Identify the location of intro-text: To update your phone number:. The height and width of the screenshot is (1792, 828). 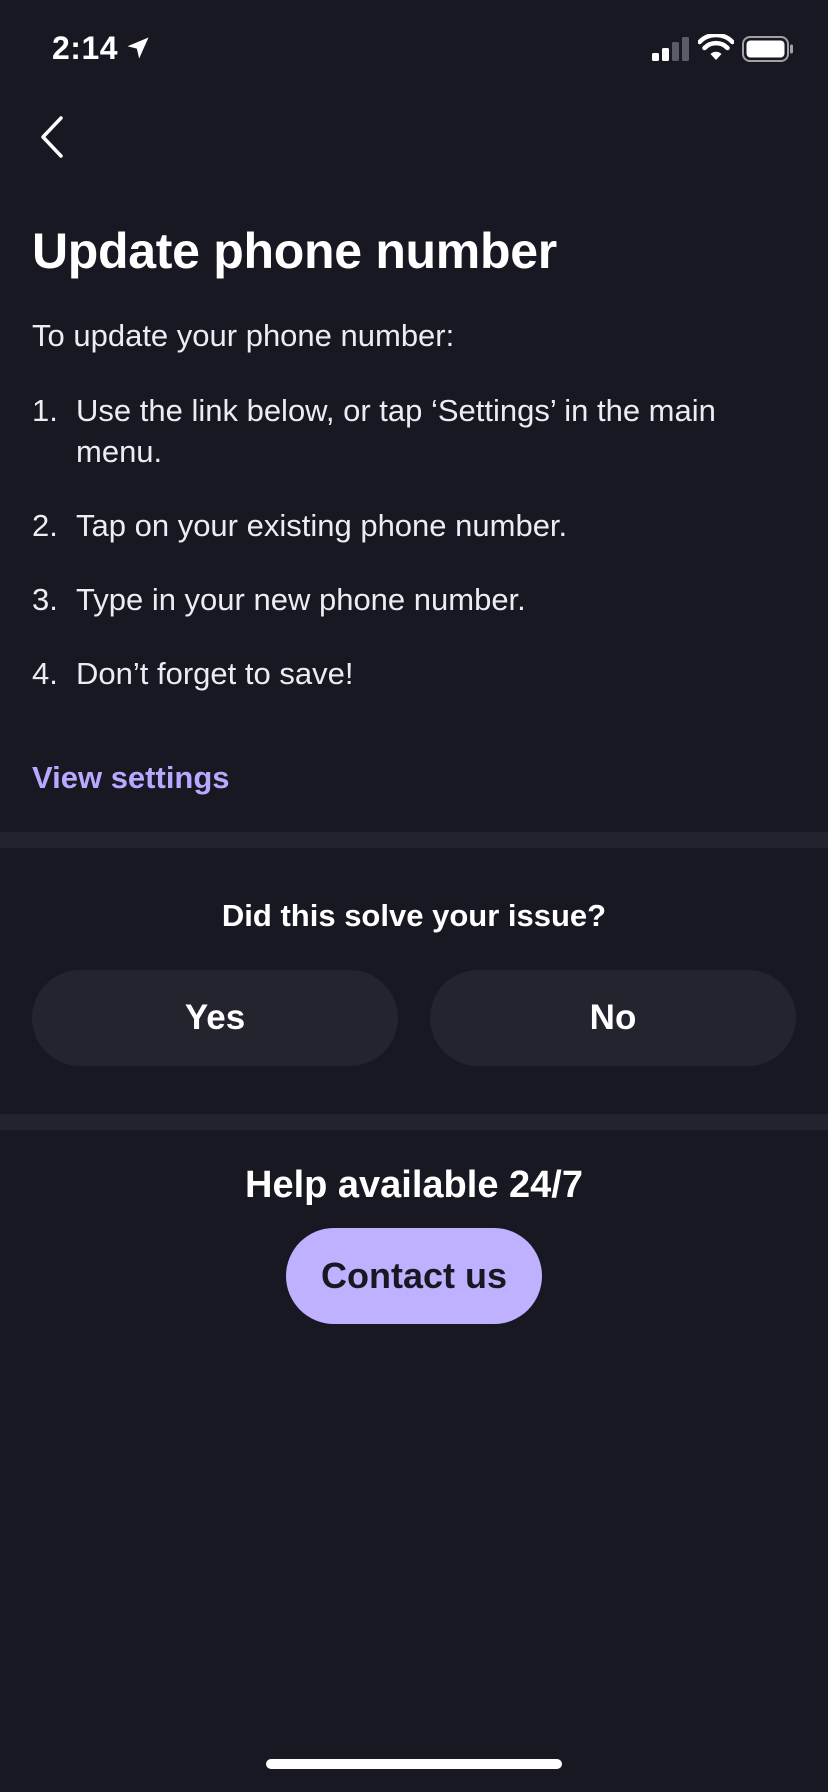
(243, 335).